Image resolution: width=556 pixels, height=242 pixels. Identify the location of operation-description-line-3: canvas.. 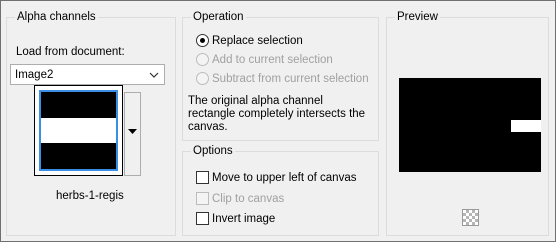
(208, 127).